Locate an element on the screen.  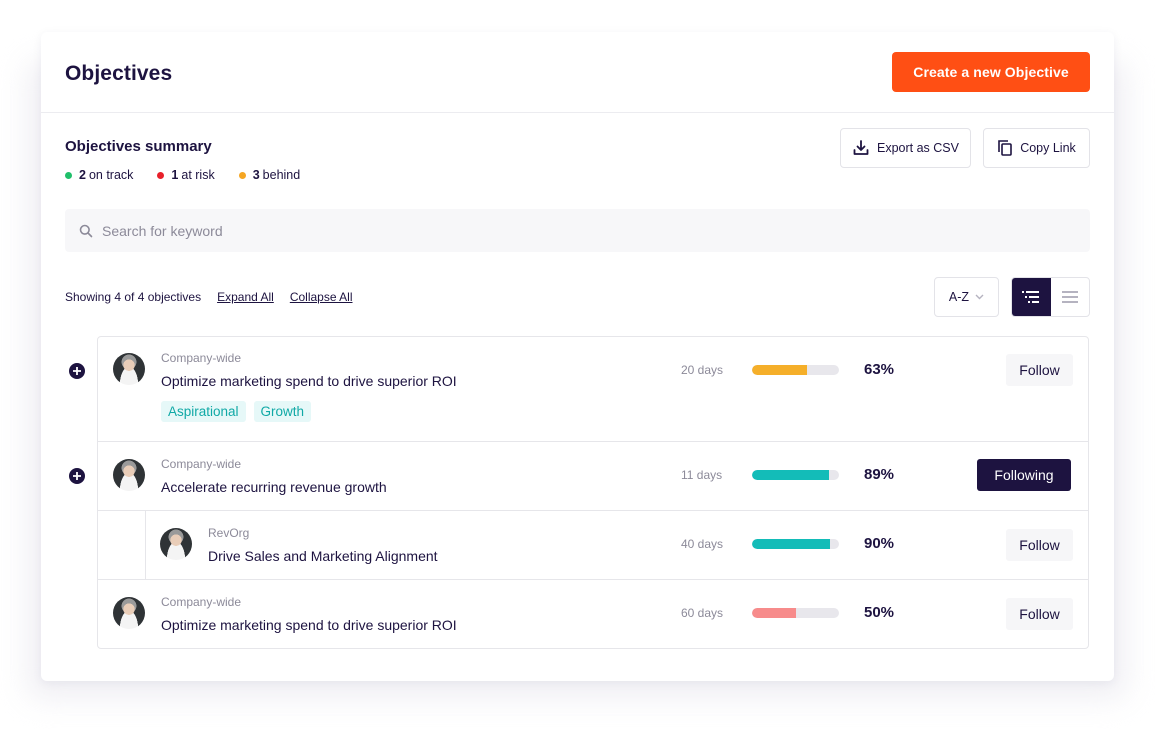
status-behind: 3 behind is located at coordinates (269, 175).